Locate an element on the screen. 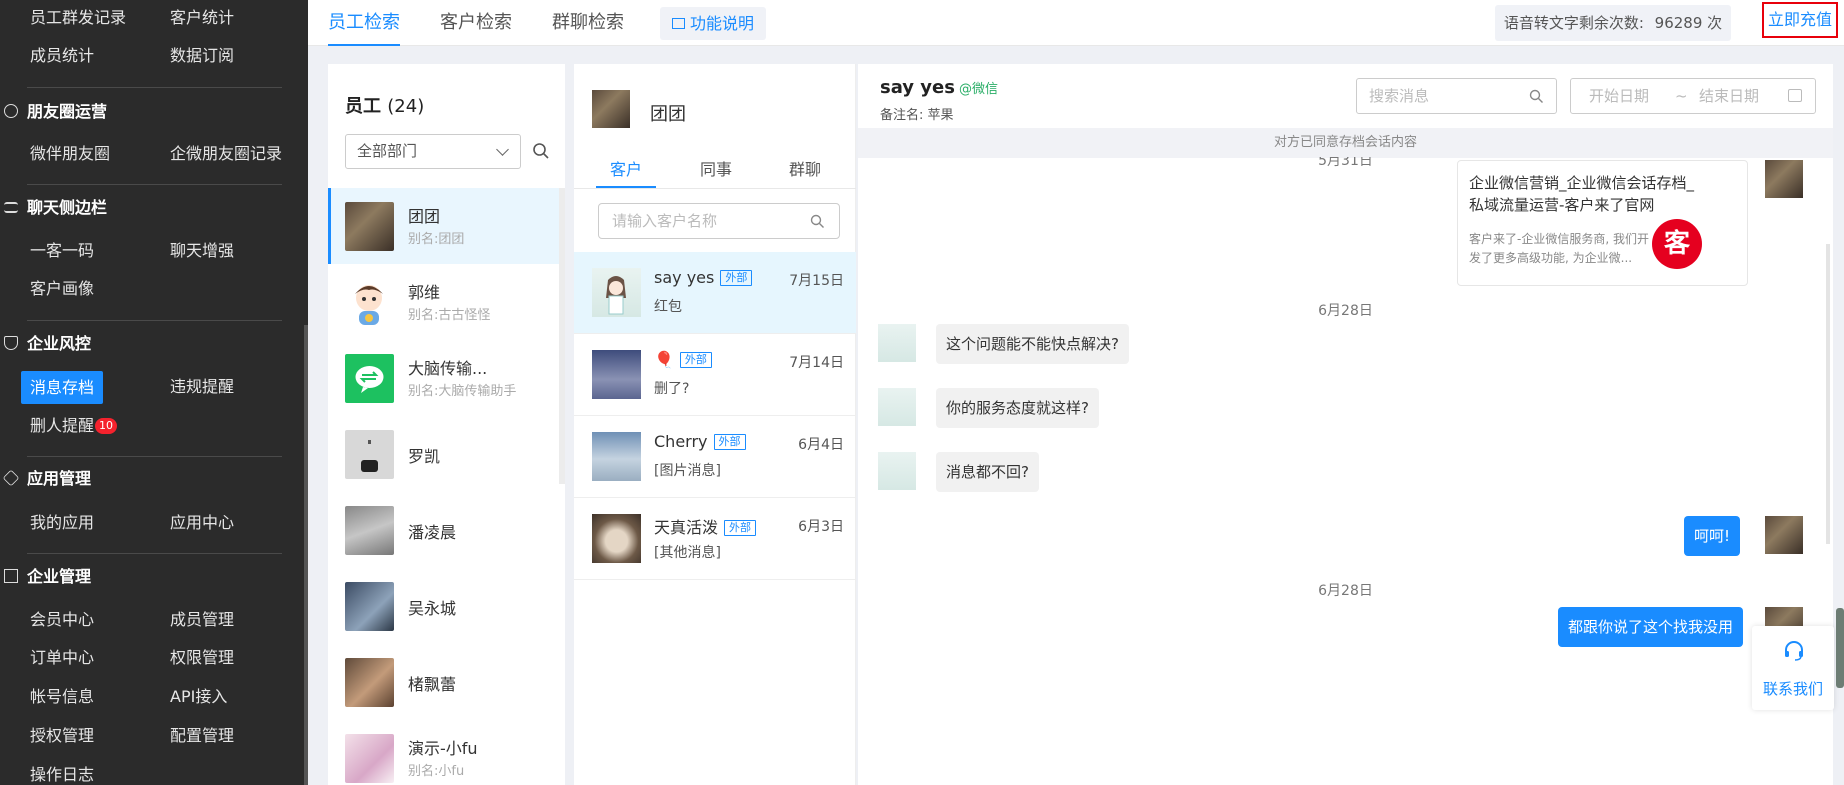 Image resolution: width=1844 pixels, height=785 pixels. employee-item: 团团 别名:团团 is located at coordinates (446, 226).